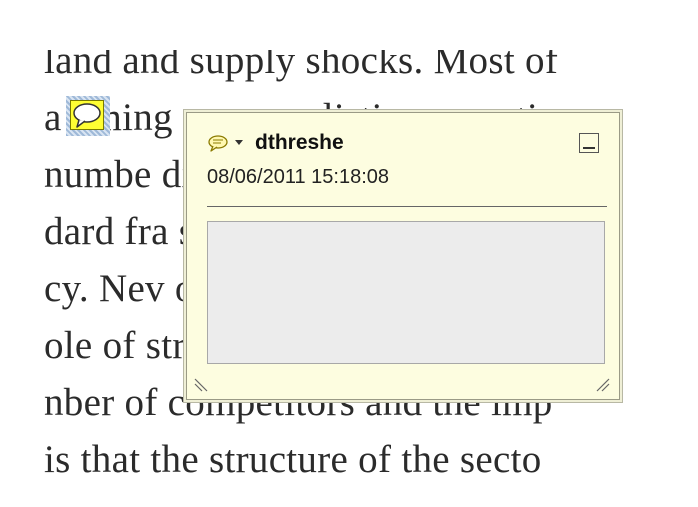 This screenshot has height=507, width=698. I want to click on page-bottom-mask, so click(349, 492).